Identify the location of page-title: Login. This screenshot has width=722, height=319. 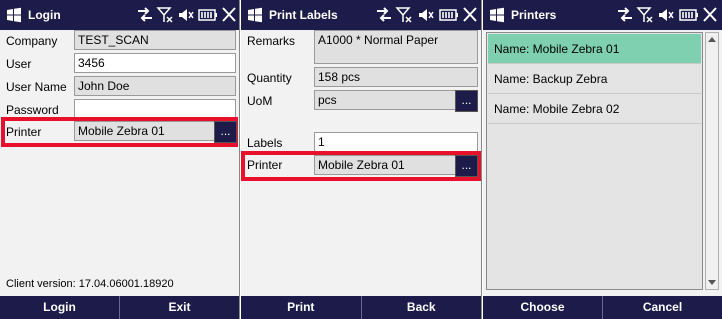
(44, 15).